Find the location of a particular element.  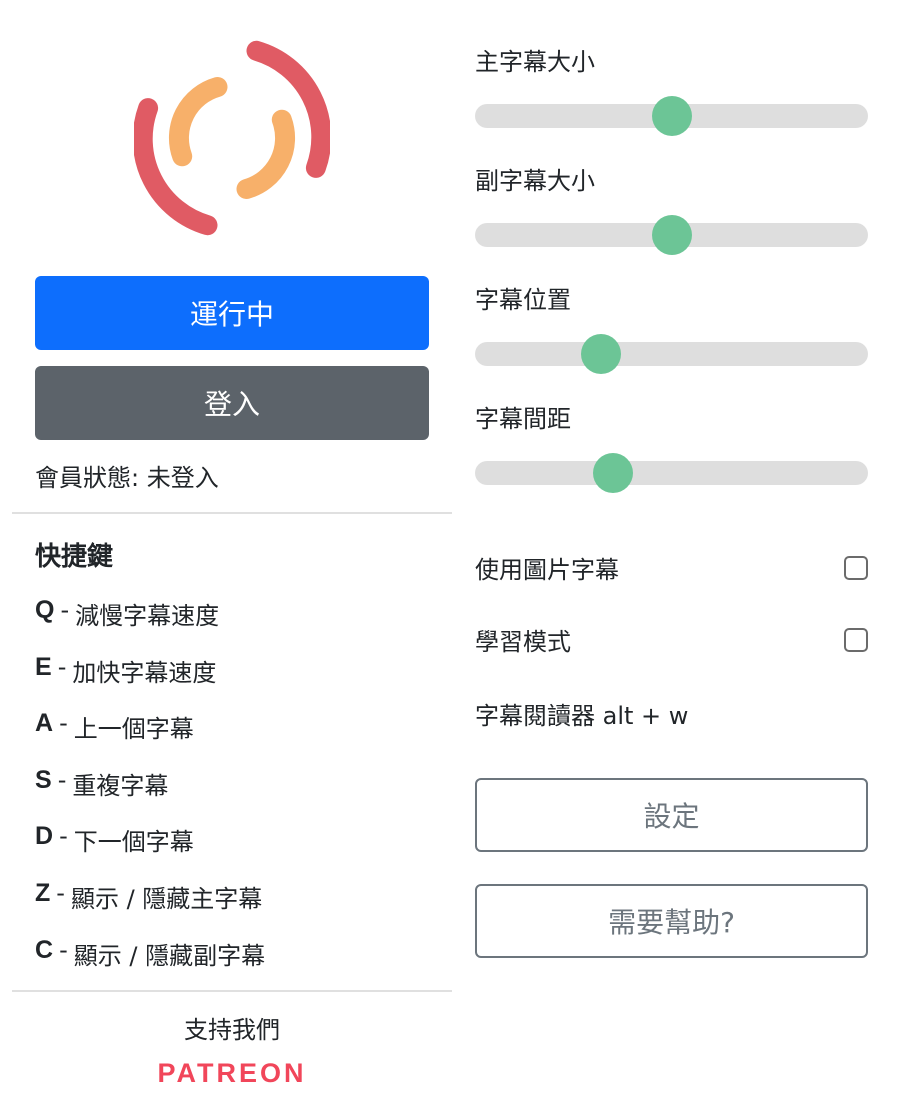

image-subtitle-checkbox is located at coordinates (856, 568).